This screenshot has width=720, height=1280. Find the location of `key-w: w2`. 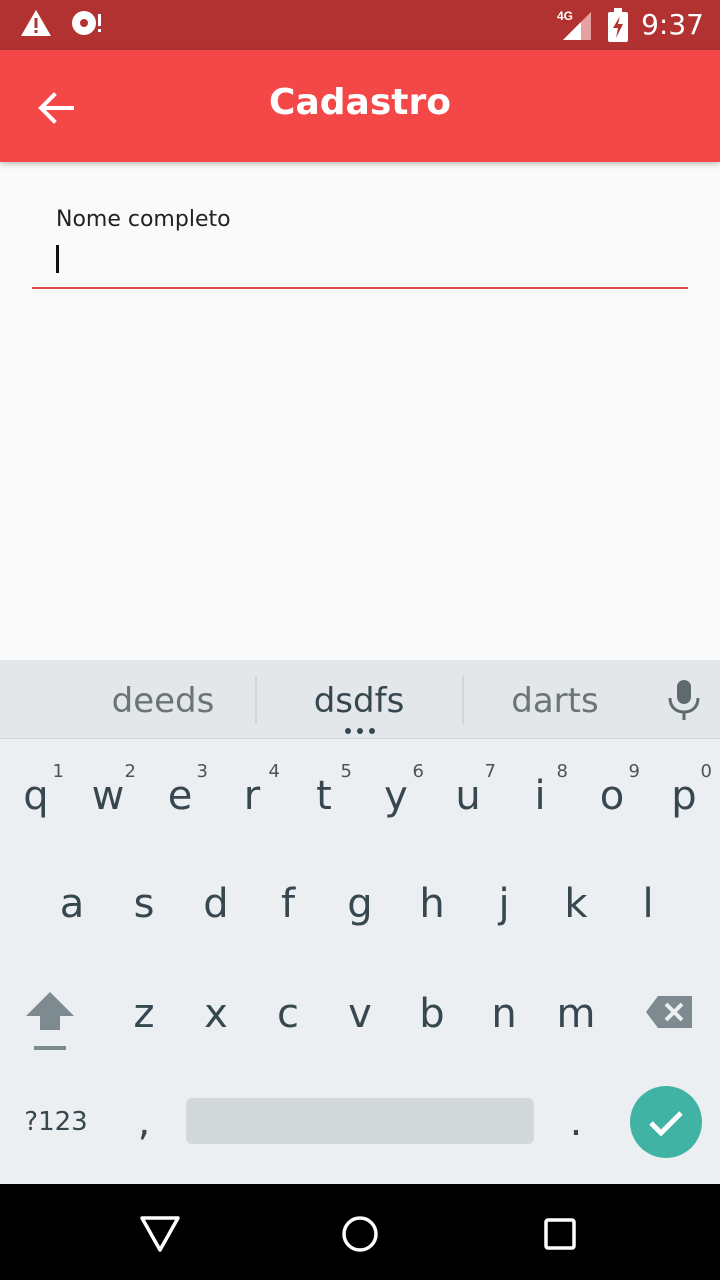

key-w: w2 is located at coordinates (108, 796).